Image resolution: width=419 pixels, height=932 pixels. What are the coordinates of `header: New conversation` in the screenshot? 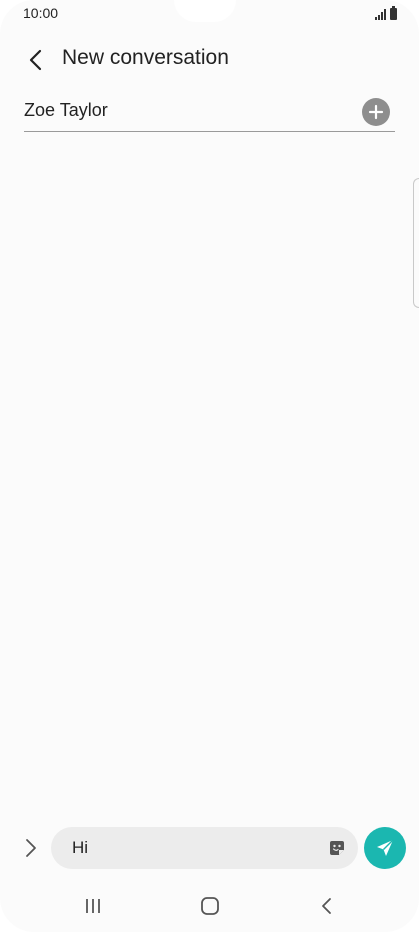 It's located at (209, 58).